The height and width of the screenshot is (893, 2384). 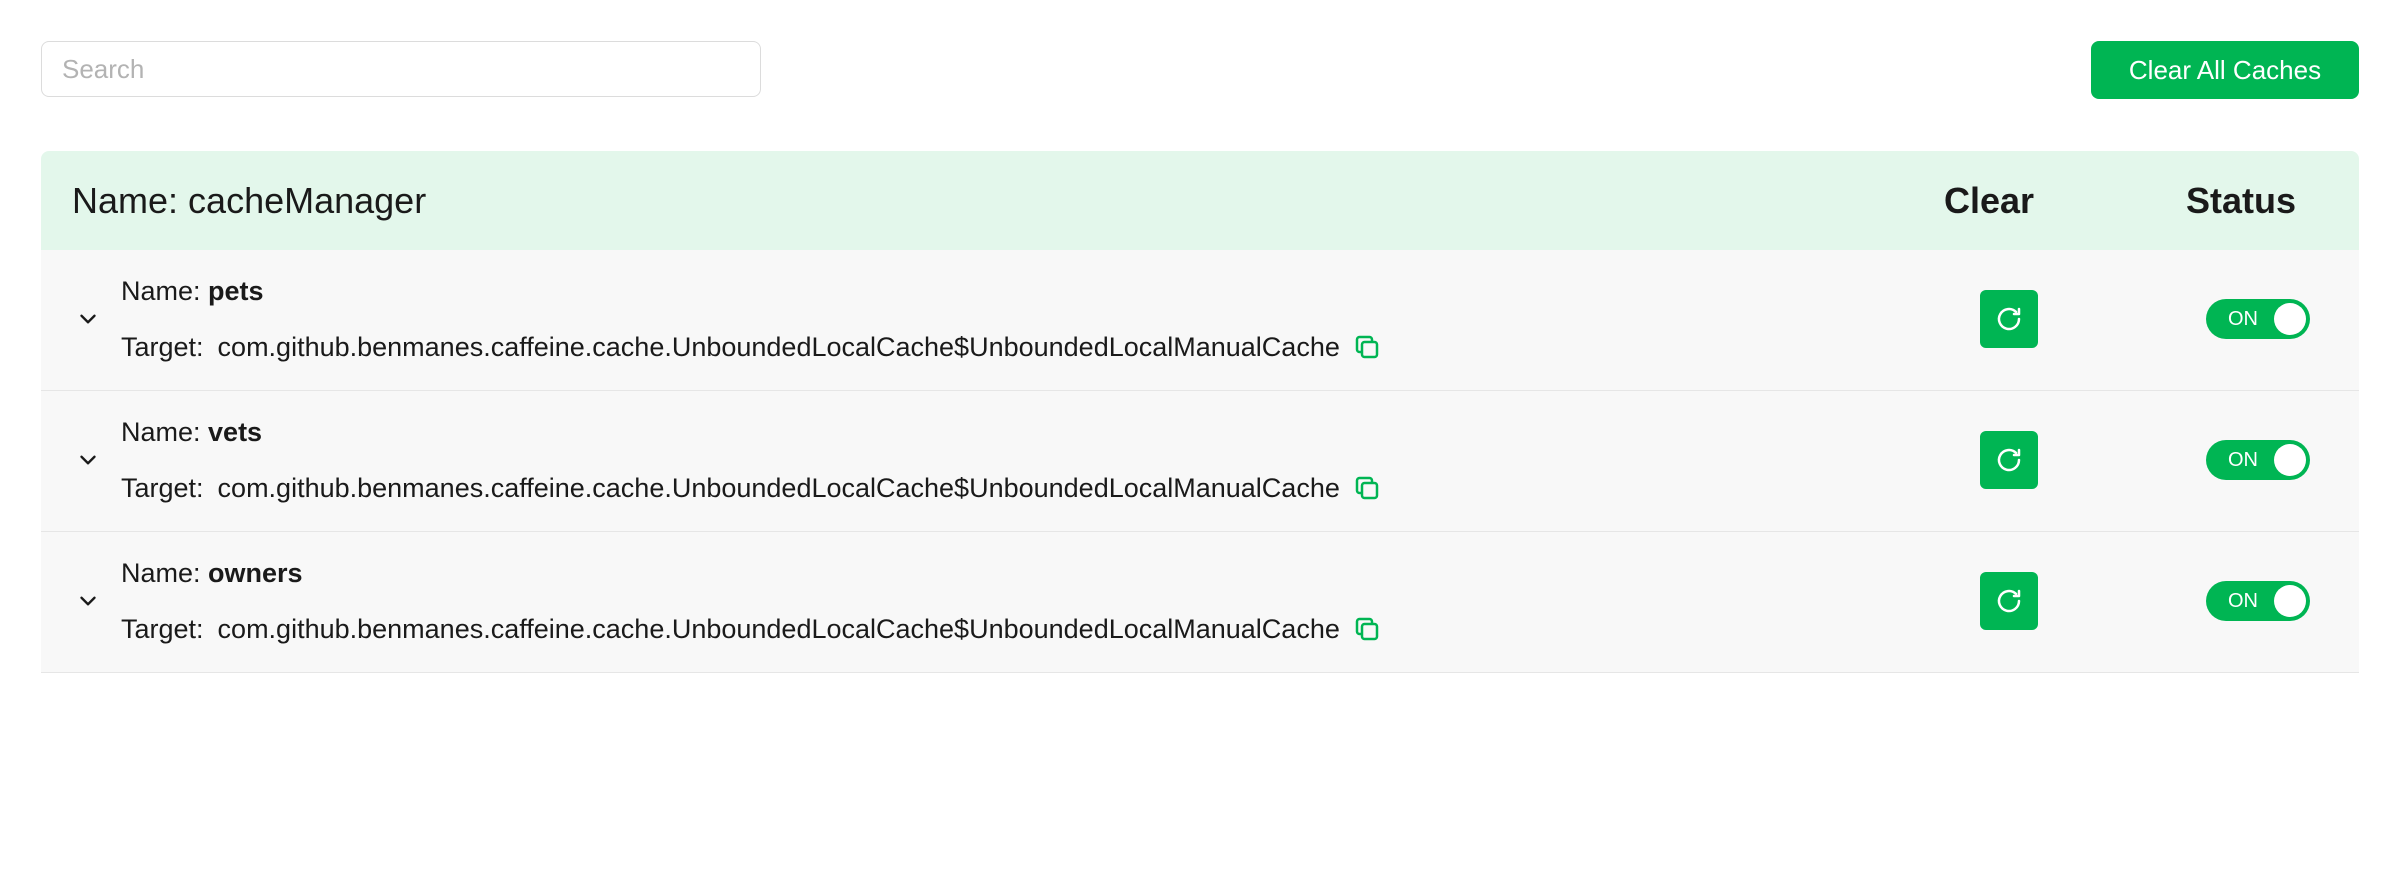 I want to click on cache-manager-title: Name: cacheManager, so click(x=249, y=200).